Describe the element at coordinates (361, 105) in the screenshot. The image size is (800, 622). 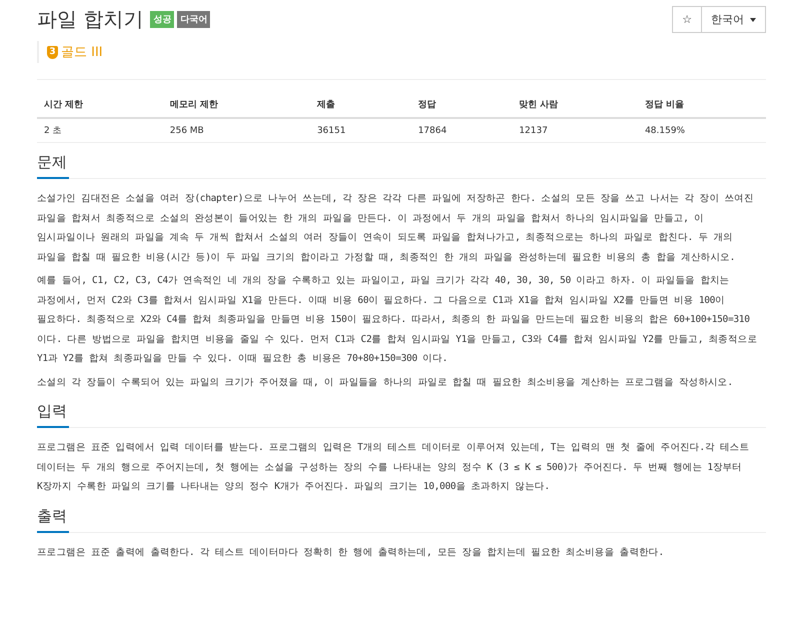
I see `column-header: 제출` at that location.